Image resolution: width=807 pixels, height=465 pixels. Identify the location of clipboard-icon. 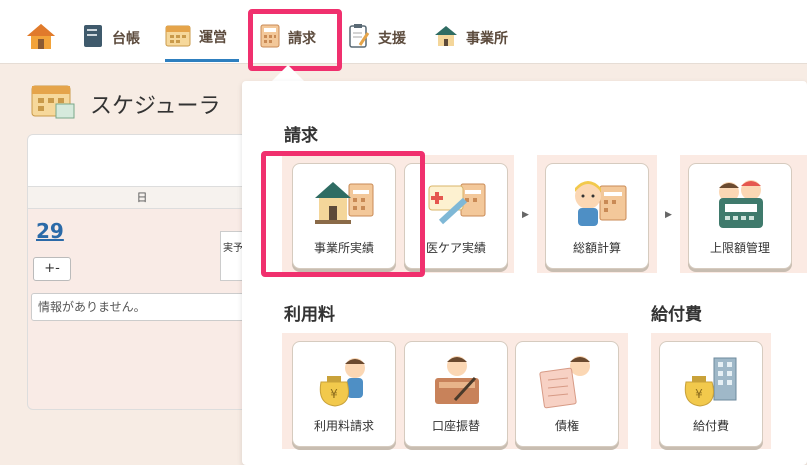
(359, 38).